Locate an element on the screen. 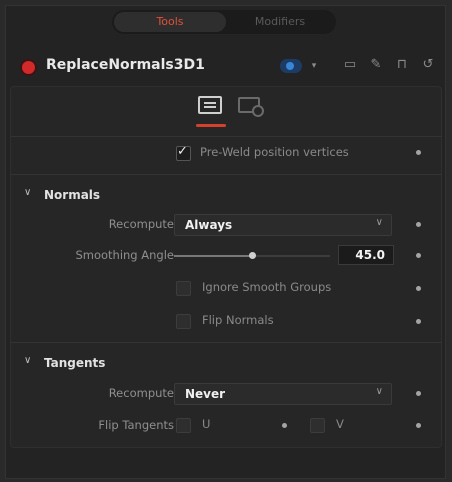 The width and height of the screenshot is (452, 482). flip-normals-checkbox is located at coordinates (183, 321).